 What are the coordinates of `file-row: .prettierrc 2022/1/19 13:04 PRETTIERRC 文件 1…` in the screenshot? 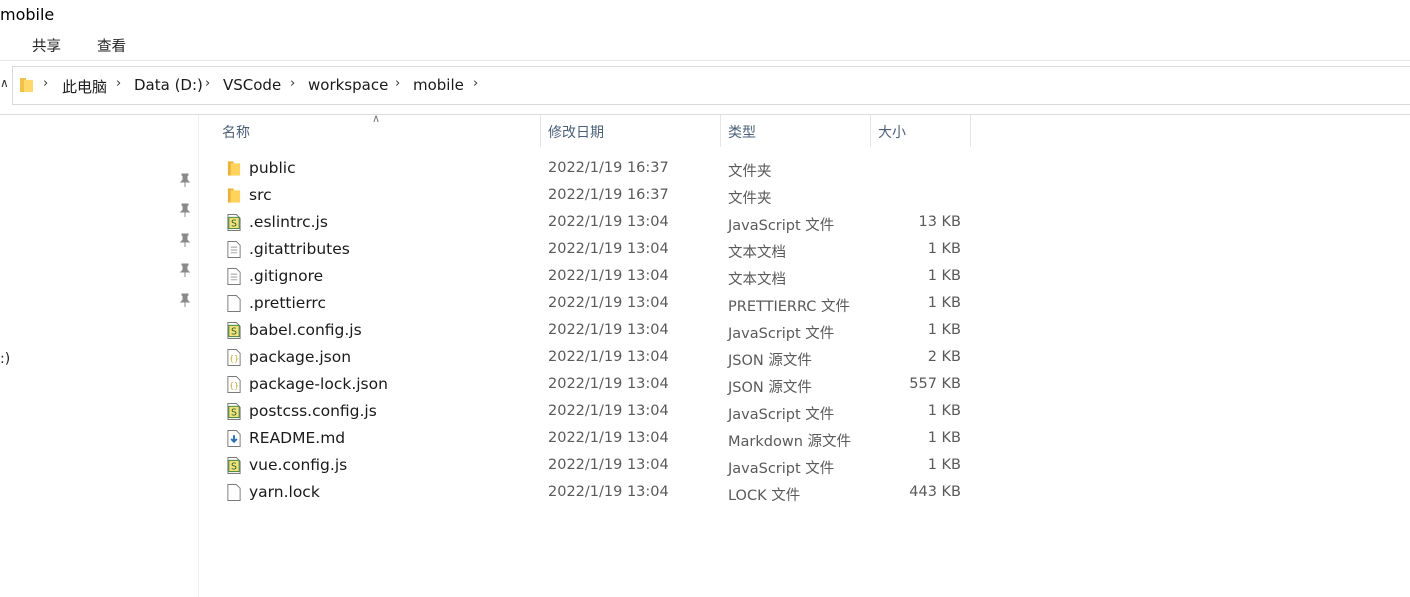 It's located at (600, 303).